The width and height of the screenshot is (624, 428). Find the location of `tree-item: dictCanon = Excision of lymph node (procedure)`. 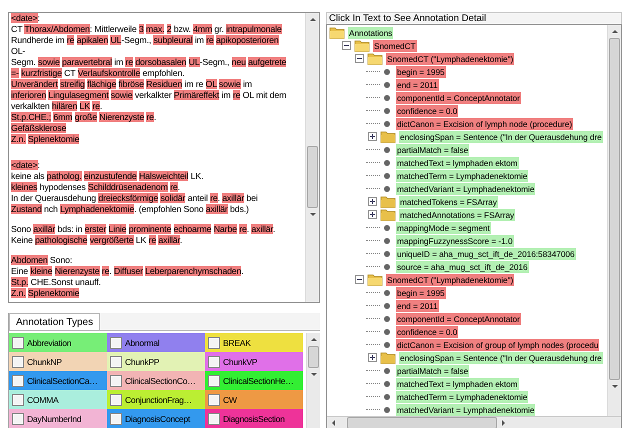

tree-item: dictCanon = Excision of lymph node (procedure) is located at coordinates (485, 124).